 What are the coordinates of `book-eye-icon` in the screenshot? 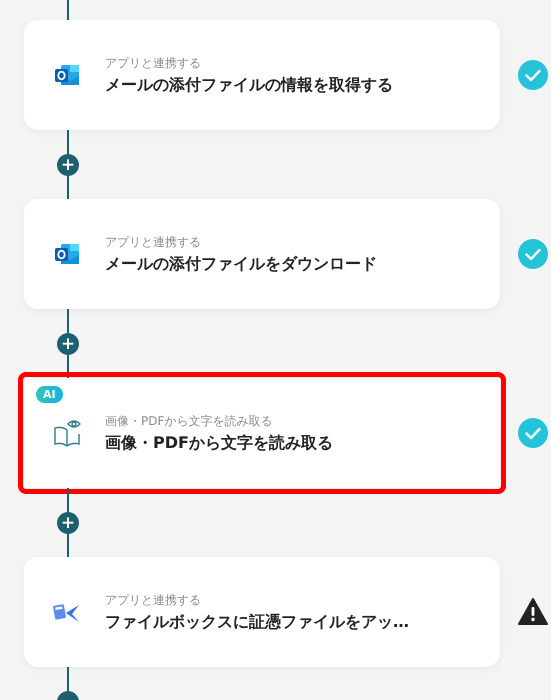 It's located at (67, 433).